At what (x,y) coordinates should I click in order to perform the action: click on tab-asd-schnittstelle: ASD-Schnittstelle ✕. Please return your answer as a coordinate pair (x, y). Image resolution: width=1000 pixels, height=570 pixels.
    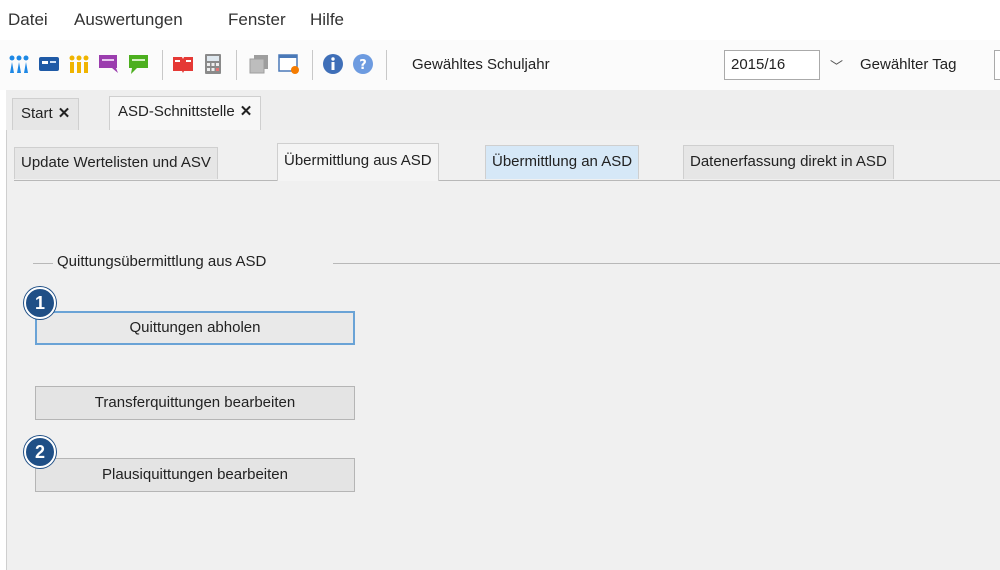
    Looking at the image, I should click on (185, 113).